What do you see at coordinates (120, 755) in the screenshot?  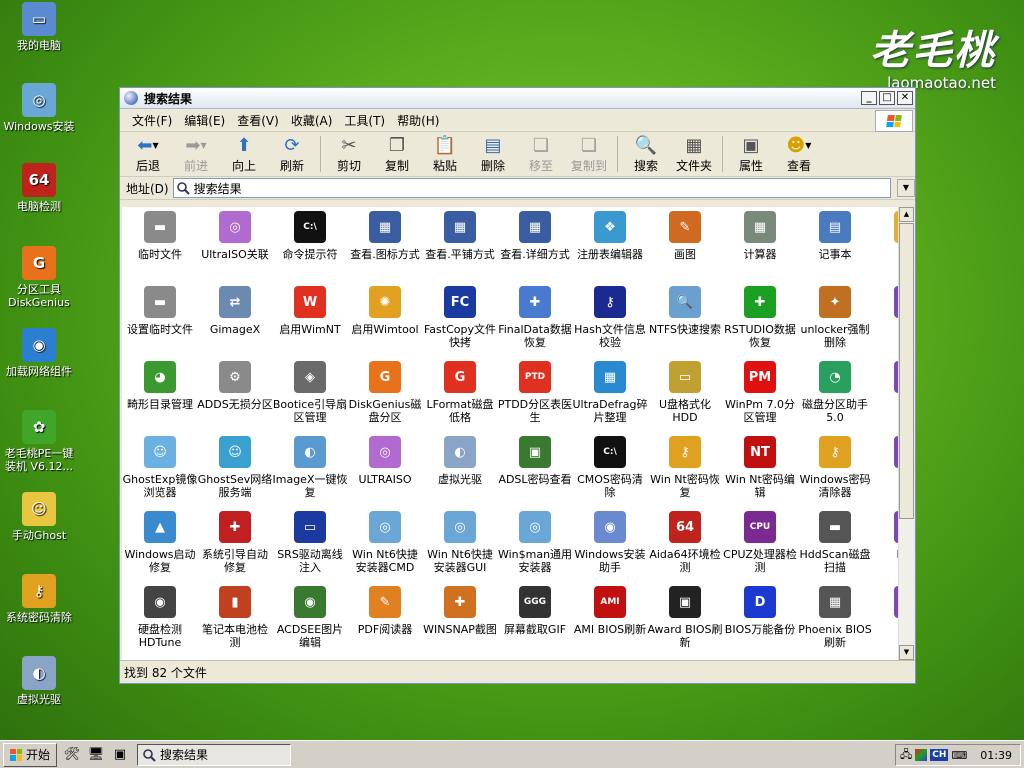 I see `quicklaunch-window-icon: ▣` at bounding box center [120, 755].